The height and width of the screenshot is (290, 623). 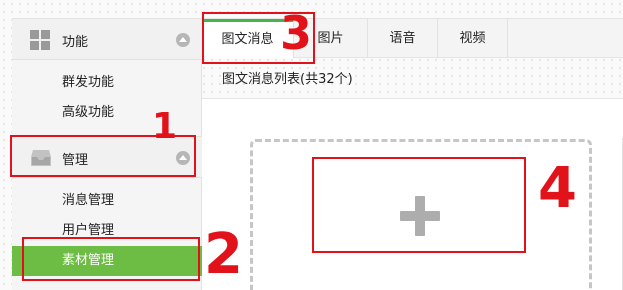 I want to click on annotation-number: 3, so click(x=296, y=33).